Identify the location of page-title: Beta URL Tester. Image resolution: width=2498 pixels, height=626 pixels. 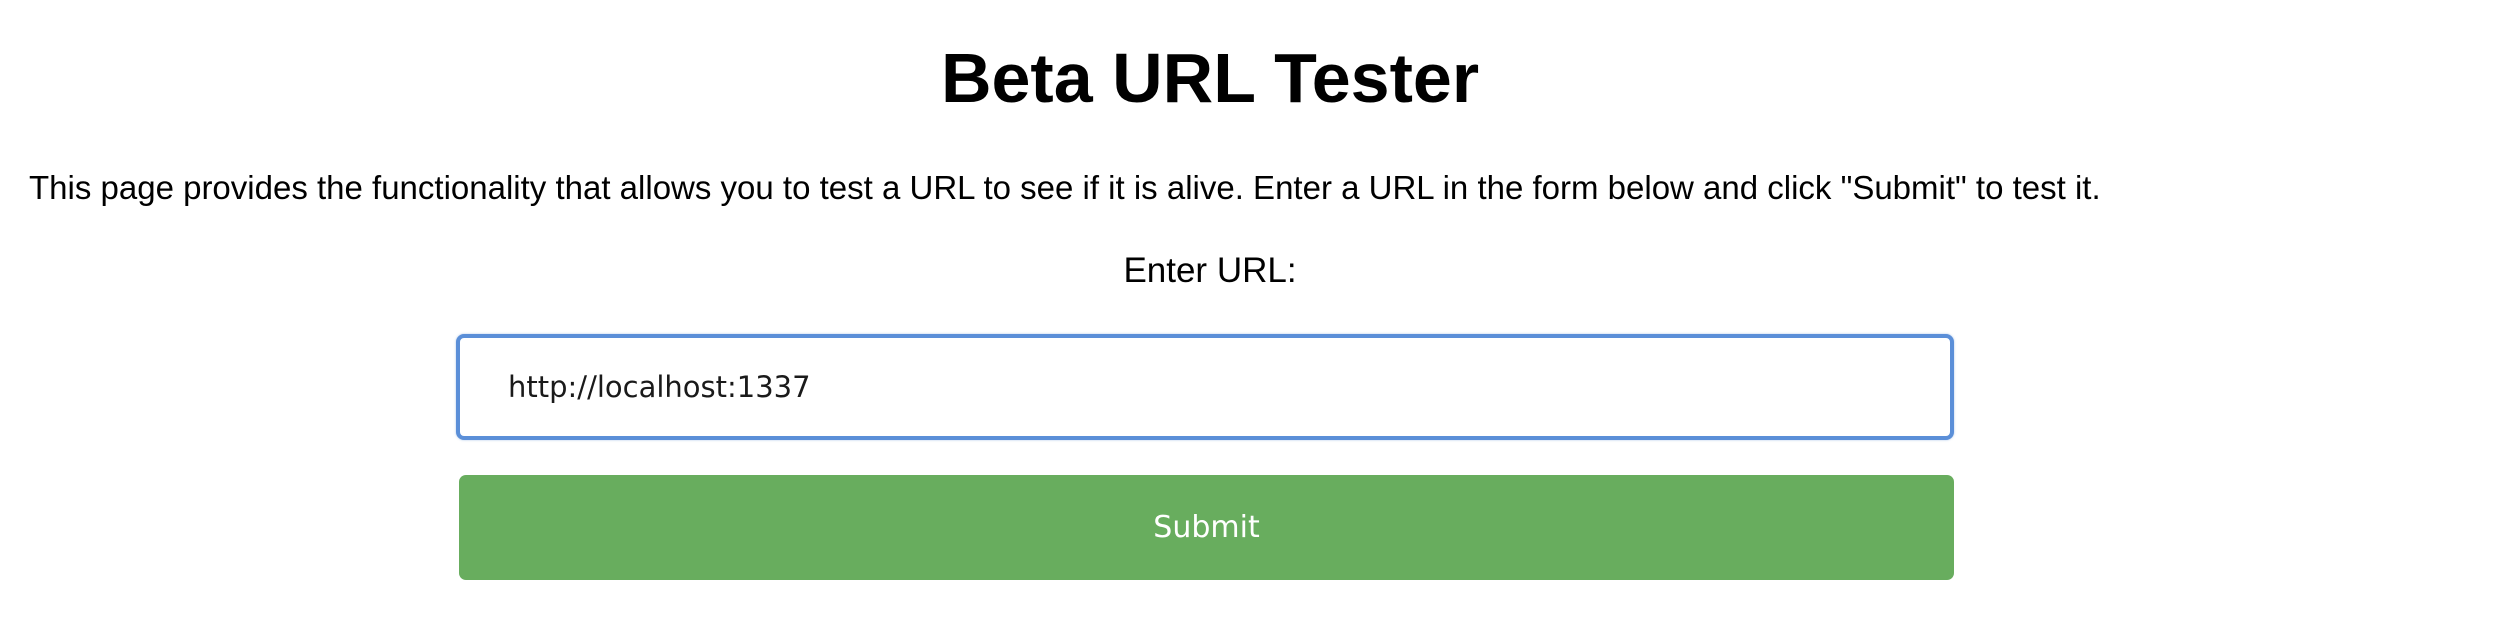
(1210, 78).